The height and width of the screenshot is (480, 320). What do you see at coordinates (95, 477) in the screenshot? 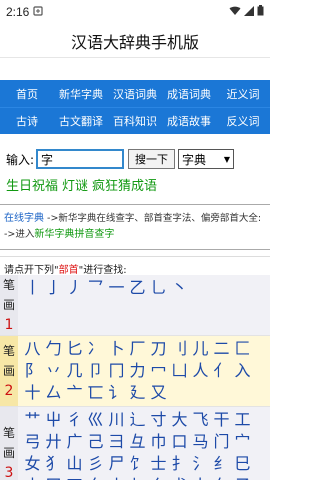
I see `radical-link: 夕` at bounding box center [95, 477].